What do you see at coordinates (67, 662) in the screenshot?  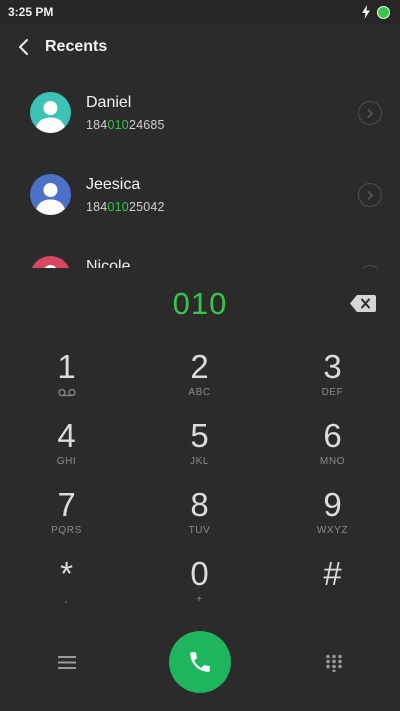 I see `menu-icon` at bounding box center [67, 662].